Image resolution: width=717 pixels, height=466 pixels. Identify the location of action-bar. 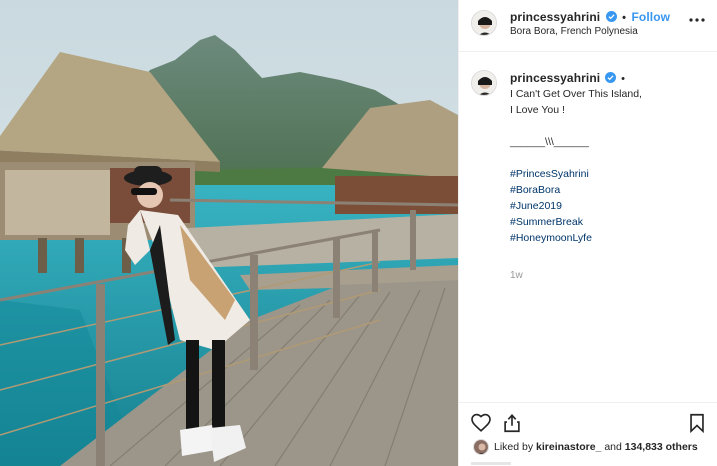
(588, 420).